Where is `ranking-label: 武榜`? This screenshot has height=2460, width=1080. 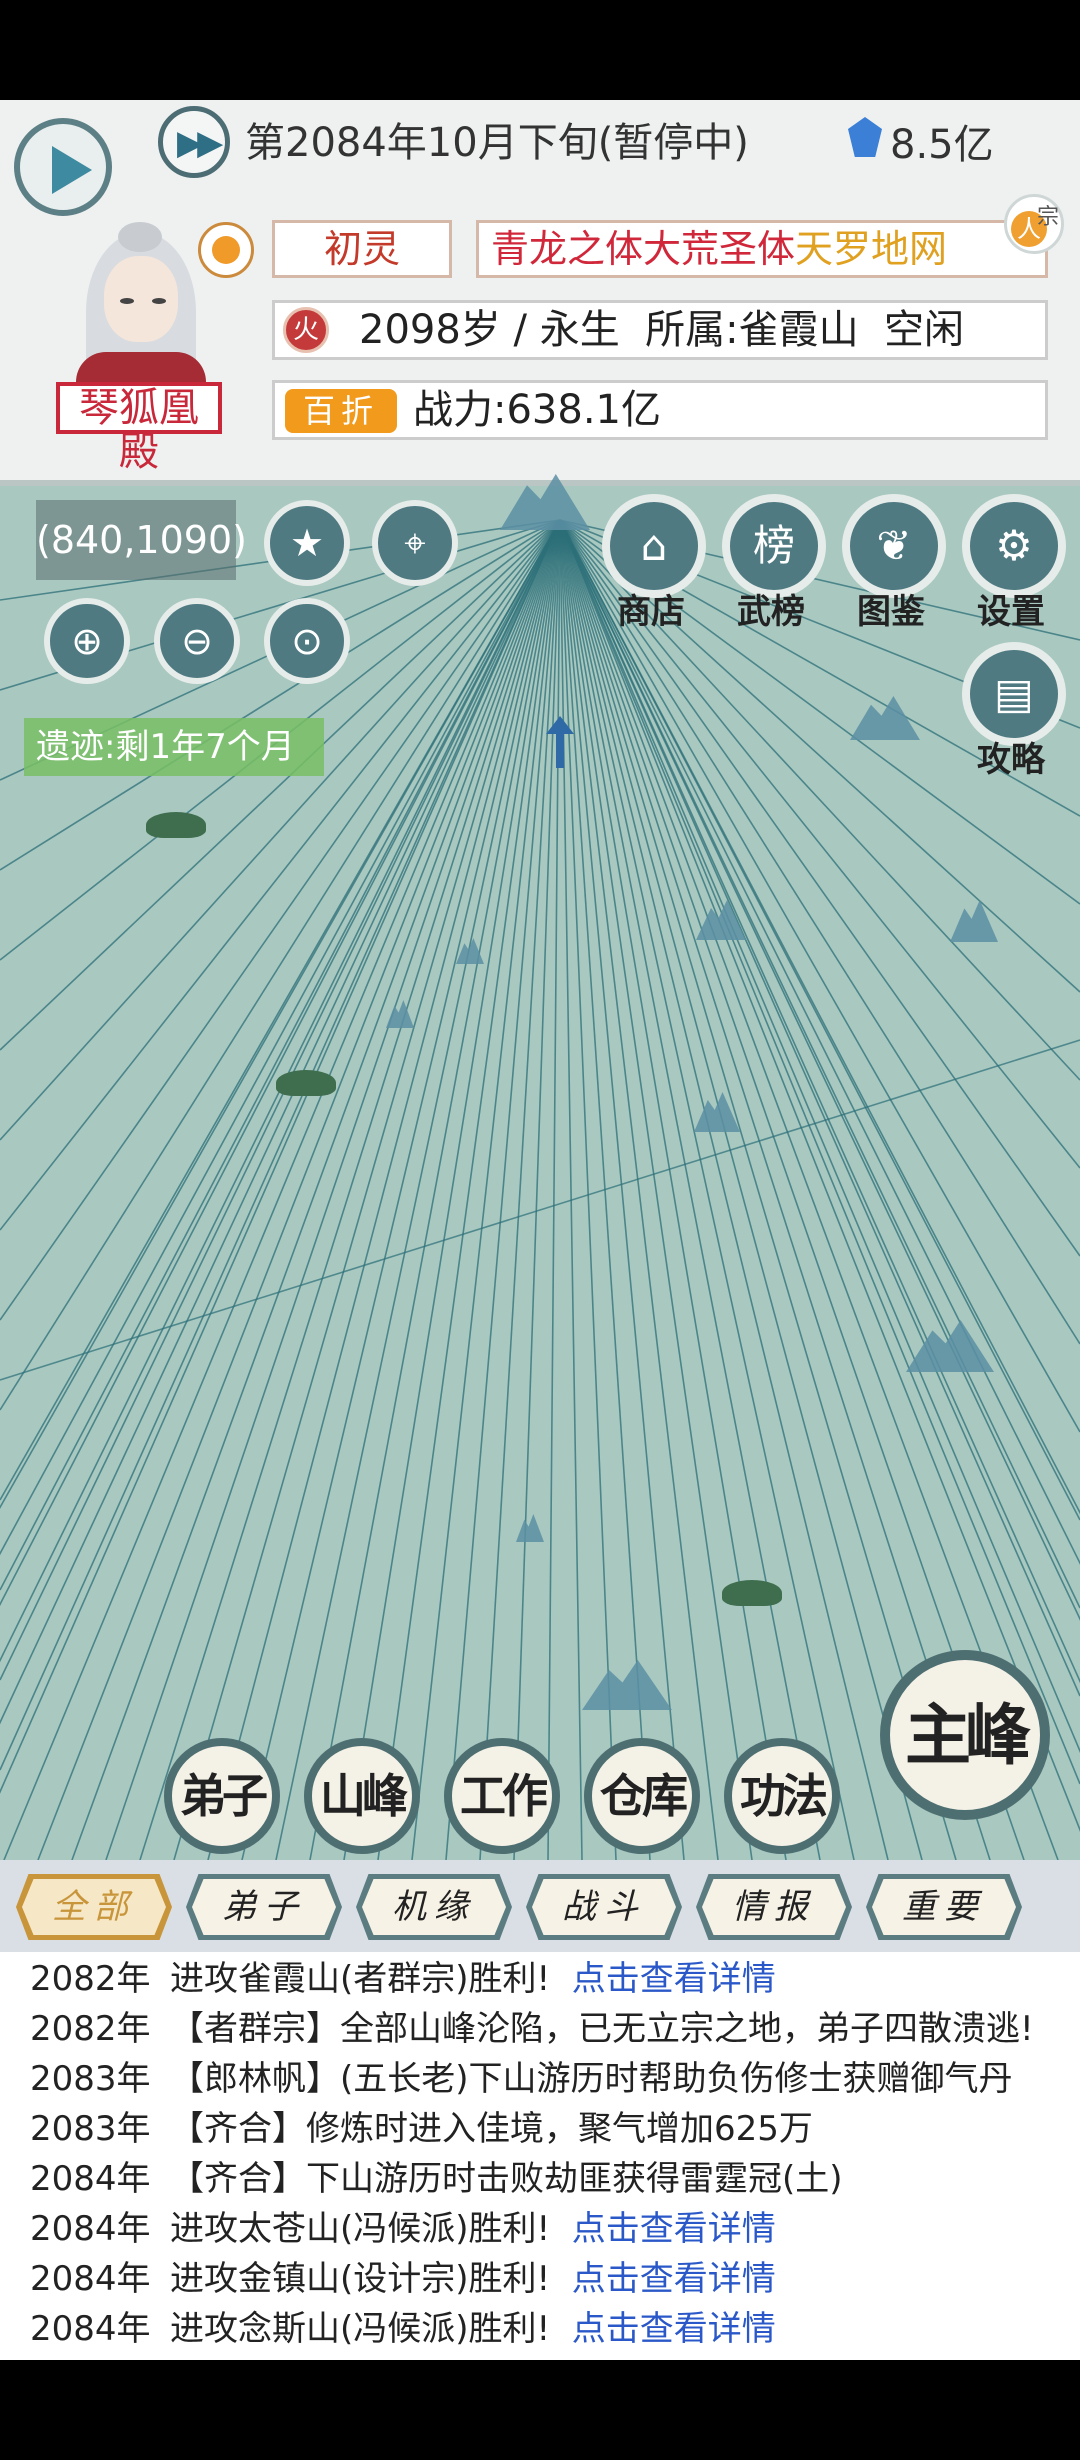 ranking-label: 武榜 is located at coordinates (771, 612).